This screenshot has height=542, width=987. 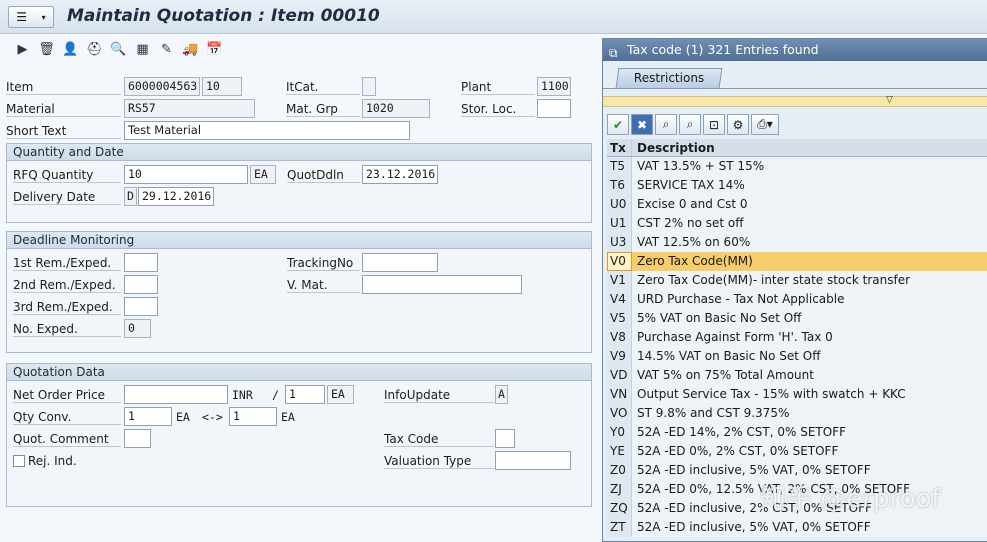 What do you see at coordinates (94, 49) in the screenshot?
I see `hat-icon: ⛑` at bounding box center [94, 49].